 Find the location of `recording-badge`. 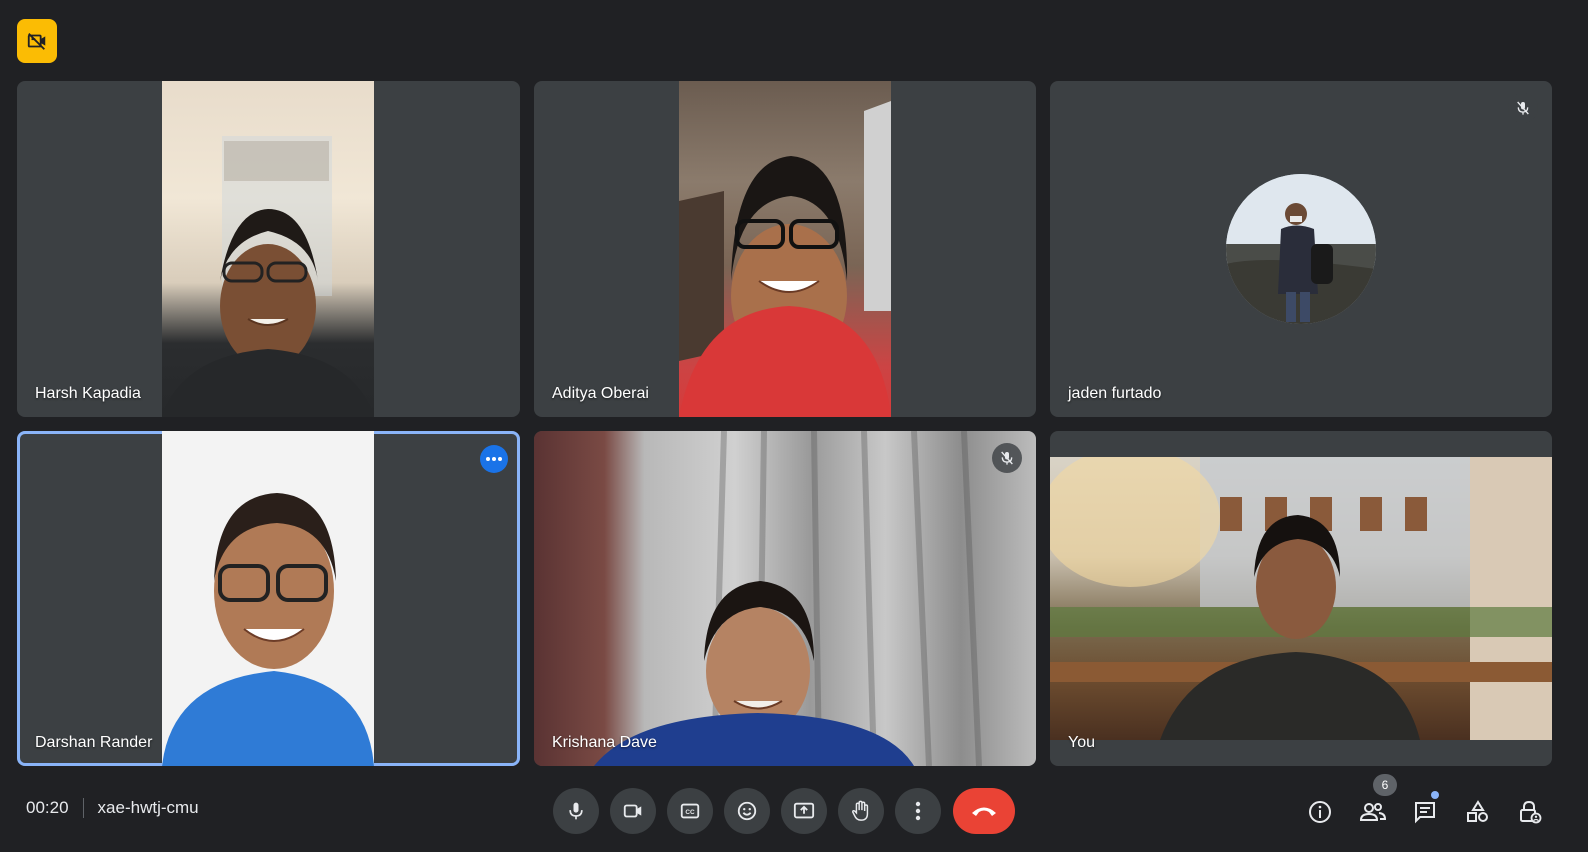

recording-badge is located at coordinates (37, 41).